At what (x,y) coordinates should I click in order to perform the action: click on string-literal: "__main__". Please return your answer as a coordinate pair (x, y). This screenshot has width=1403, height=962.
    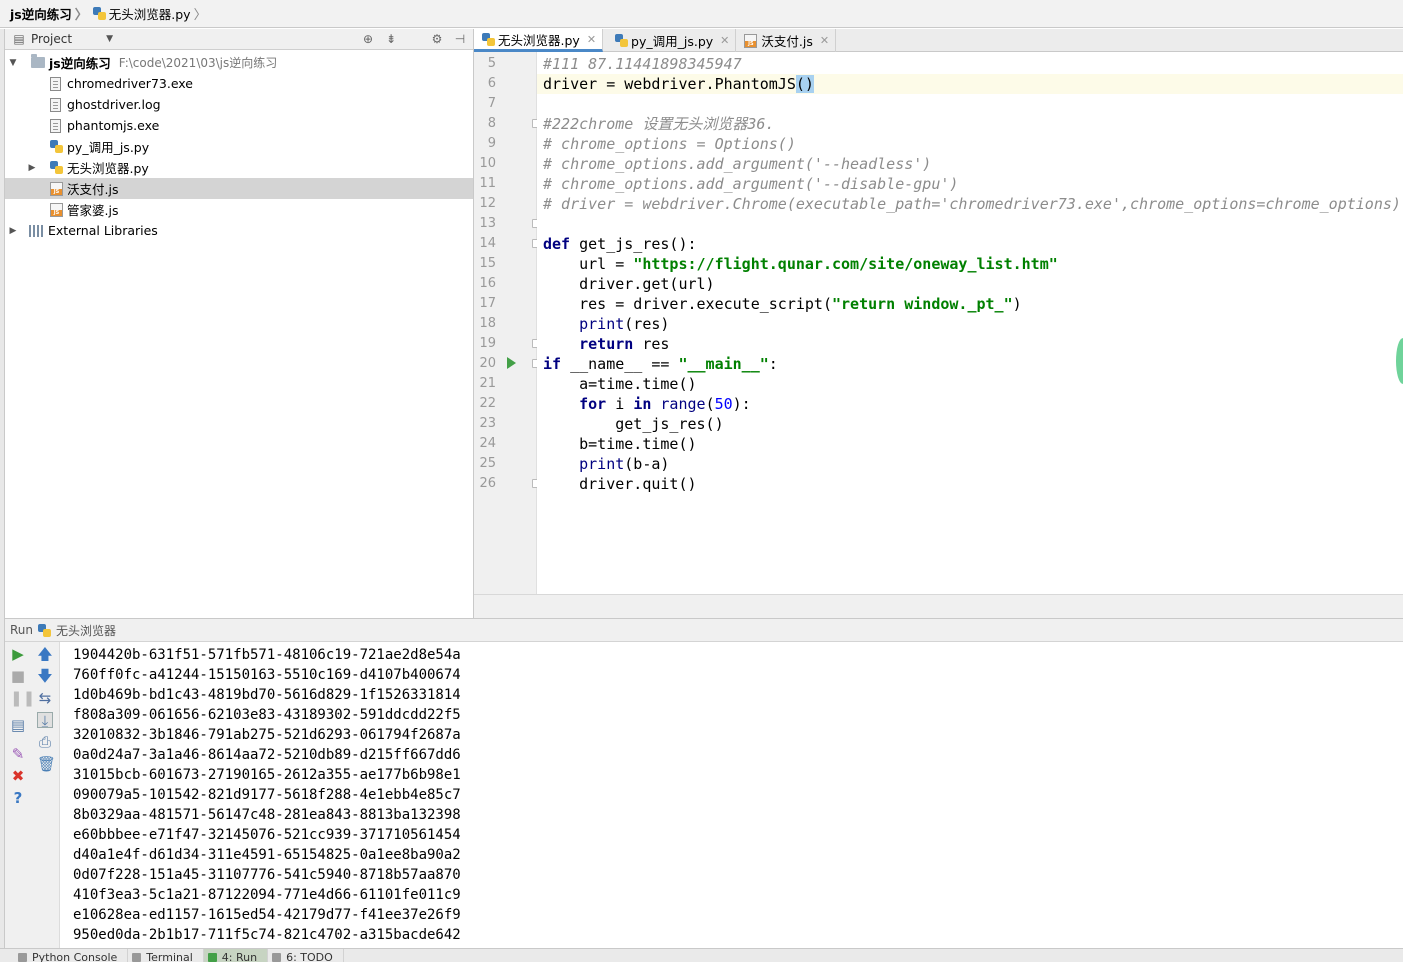
    Looking at the image, I should click on (723, 364).